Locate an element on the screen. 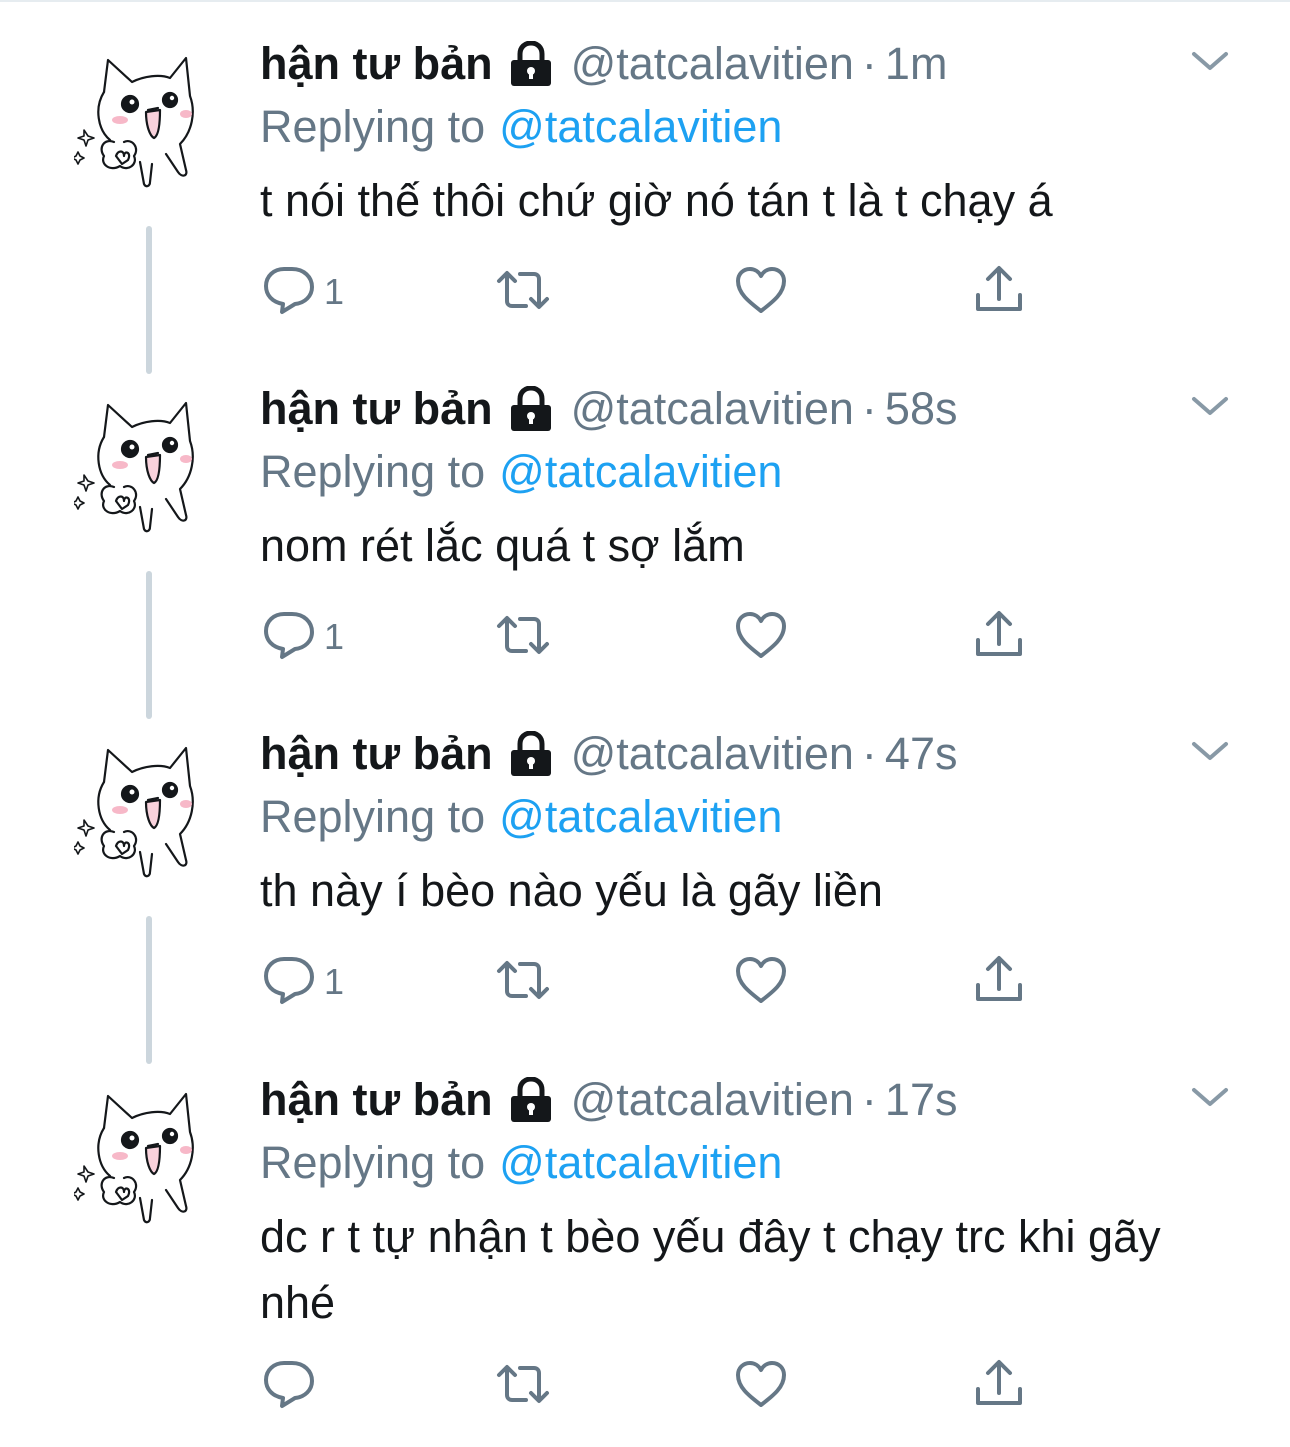 This screenshot has height=1447, width=1290. tweet-actions is located at coordinates (745, 1391).